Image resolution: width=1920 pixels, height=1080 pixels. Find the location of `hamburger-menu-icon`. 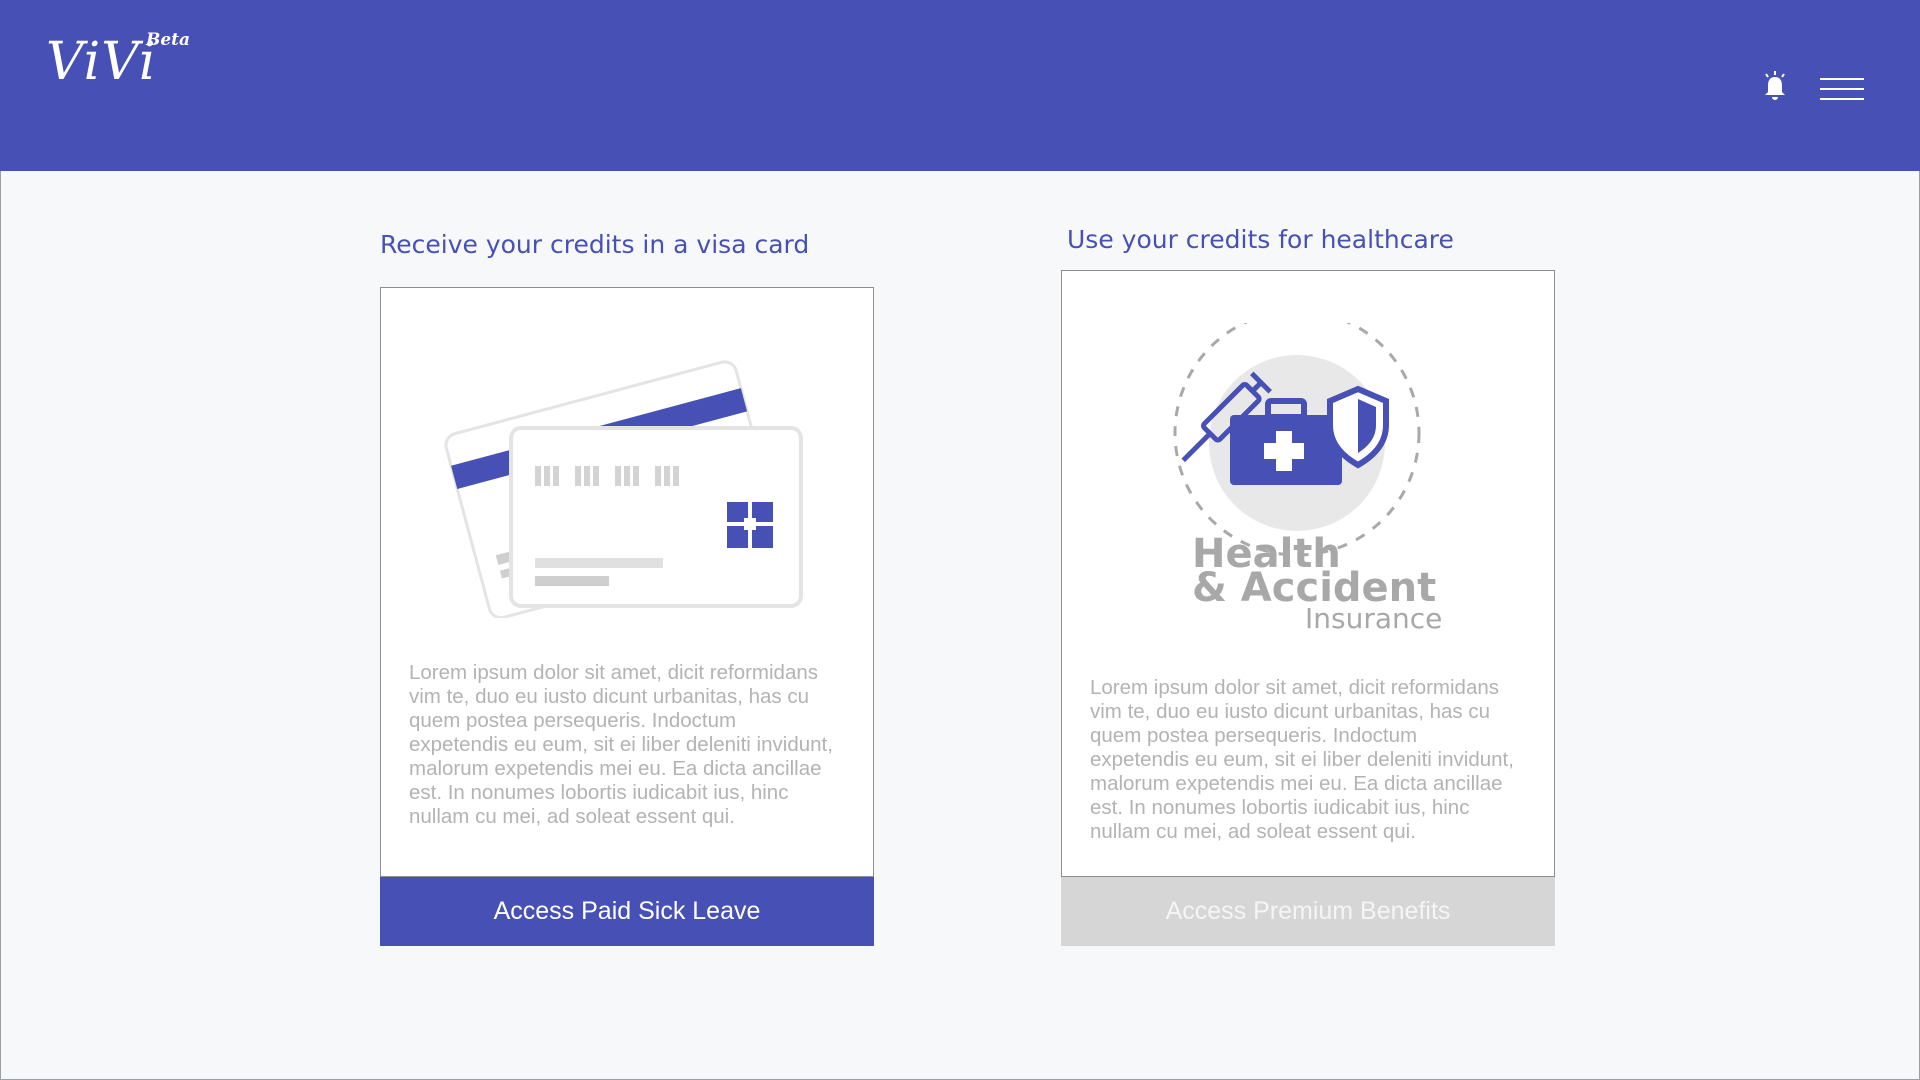

hamburger-menu-icon is located at coordinates (1842, 89).